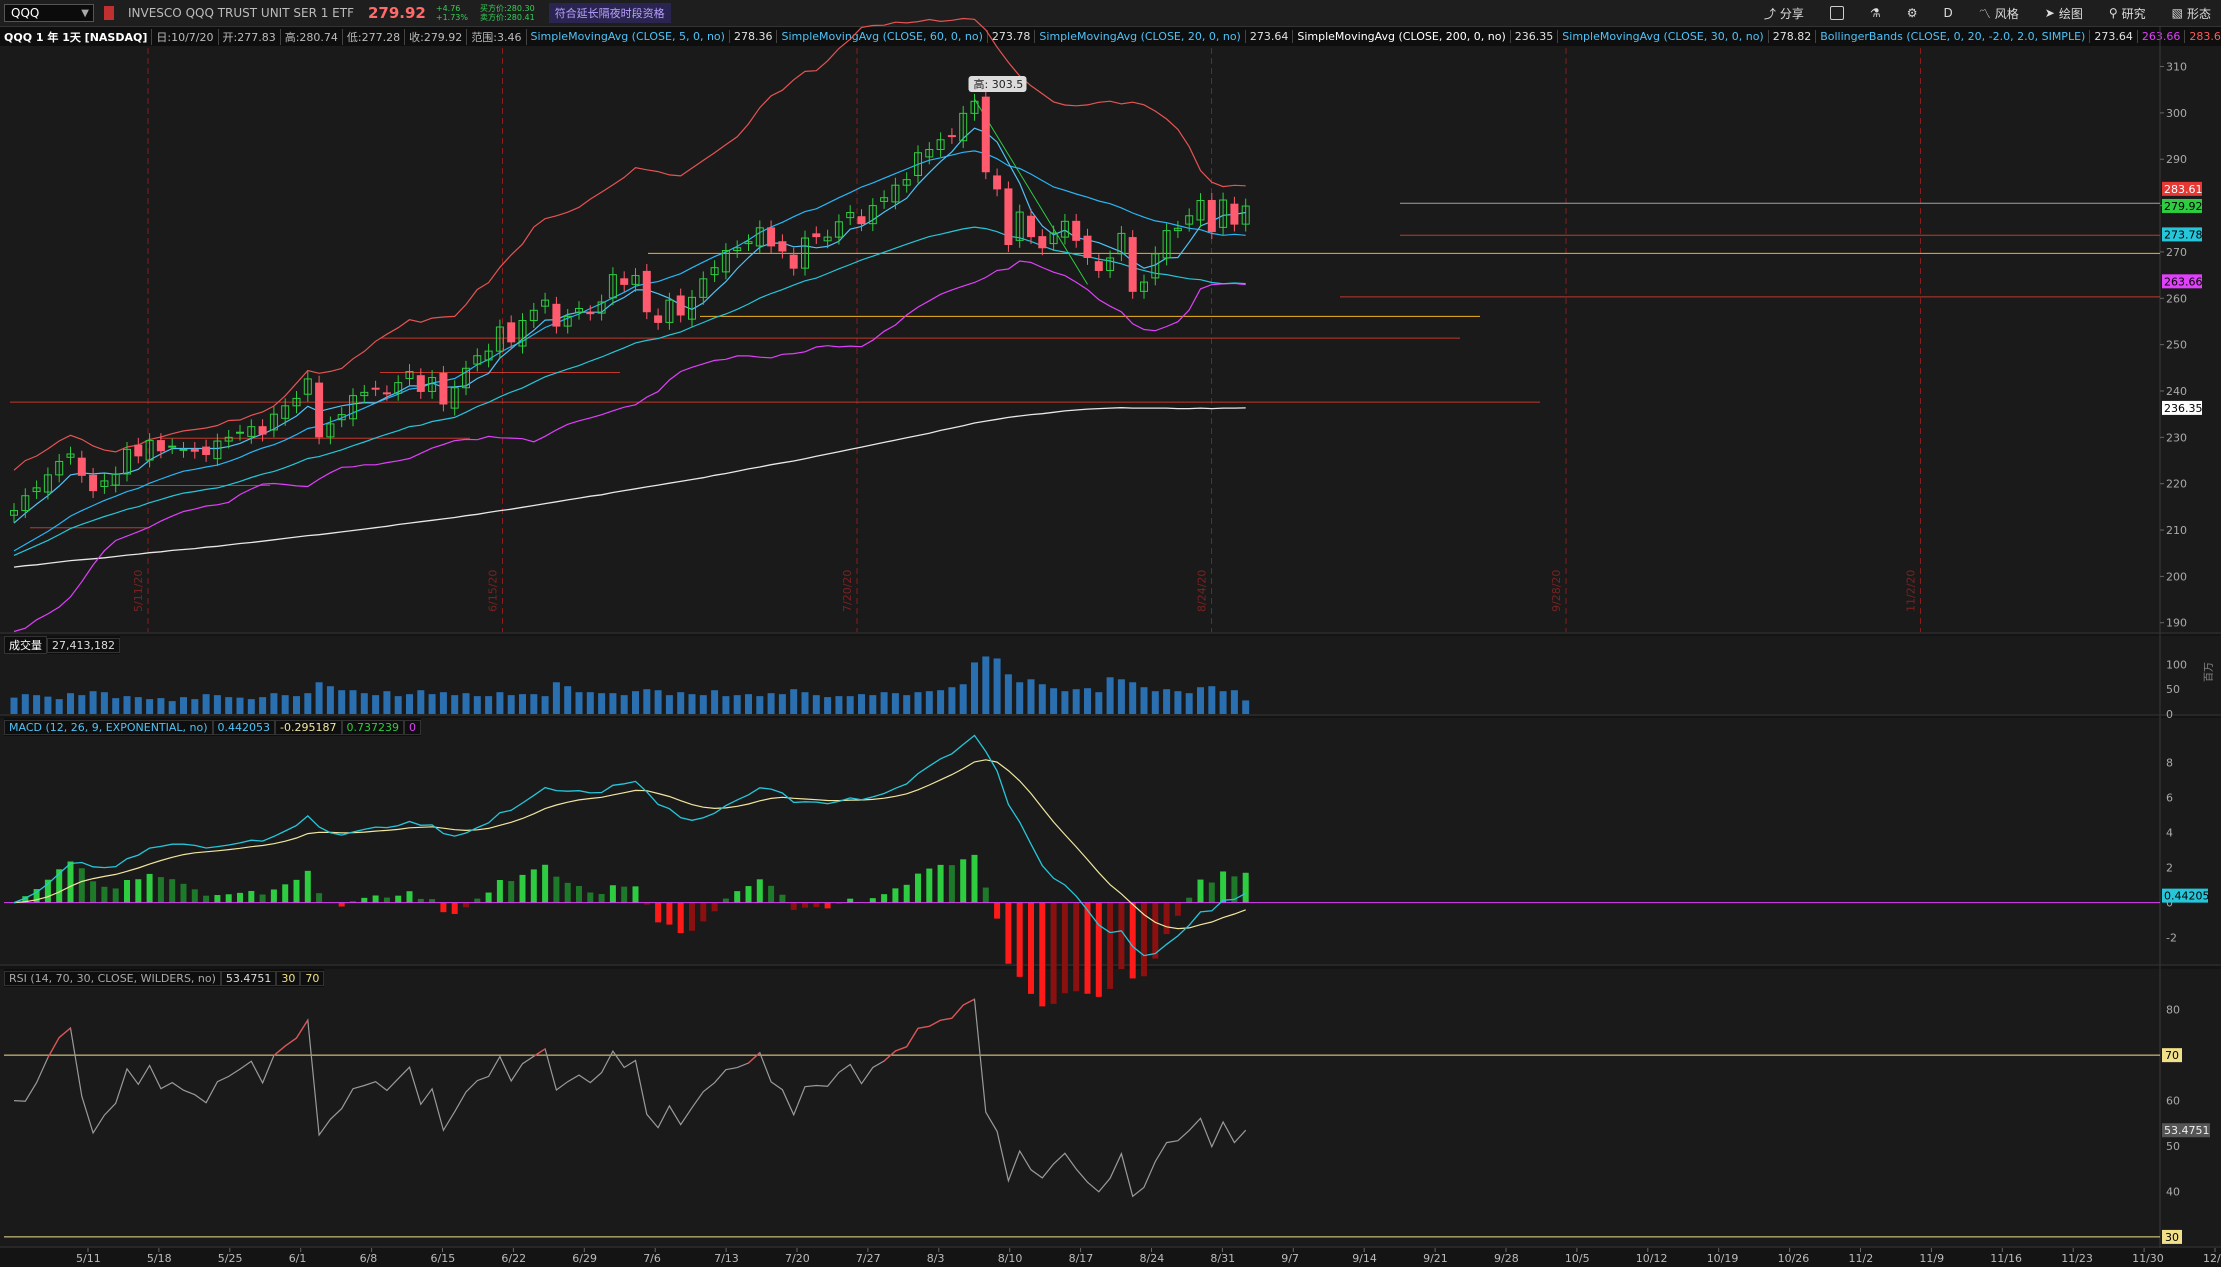  What do you see at coordinates (2173, 1010) in the screenshot?
I see `rsi-tick-label: 80` at bounding box center [2173, 1010].